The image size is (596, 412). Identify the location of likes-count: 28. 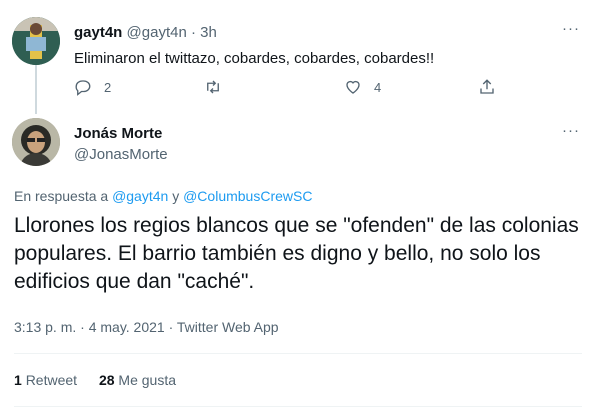
(106, 380).